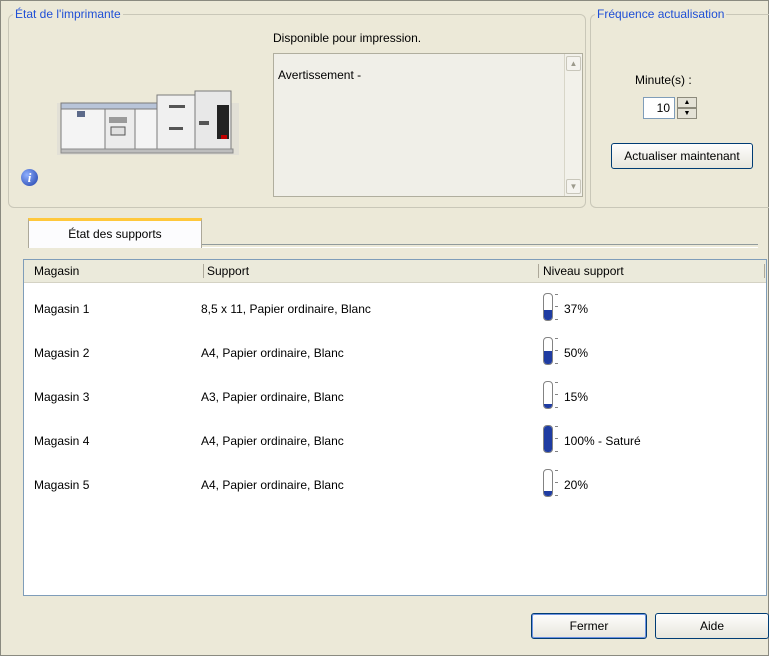  I want to click on close-button: Fermer, so click(589, 626).